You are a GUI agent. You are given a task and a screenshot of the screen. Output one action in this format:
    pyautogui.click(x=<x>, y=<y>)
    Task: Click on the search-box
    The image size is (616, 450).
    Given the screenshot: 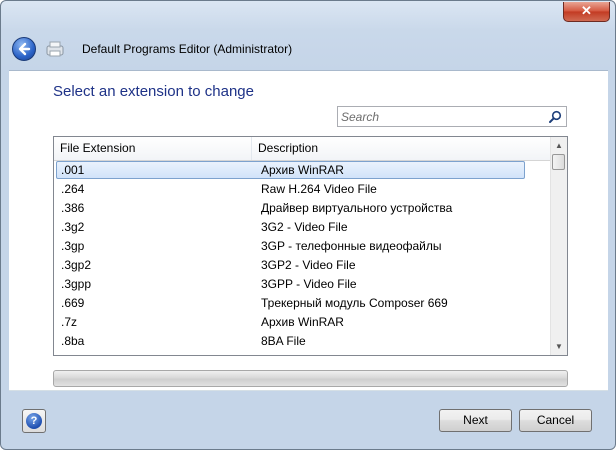 What is the action you would take?
    pyautogui.click(x=452, y=116)
    